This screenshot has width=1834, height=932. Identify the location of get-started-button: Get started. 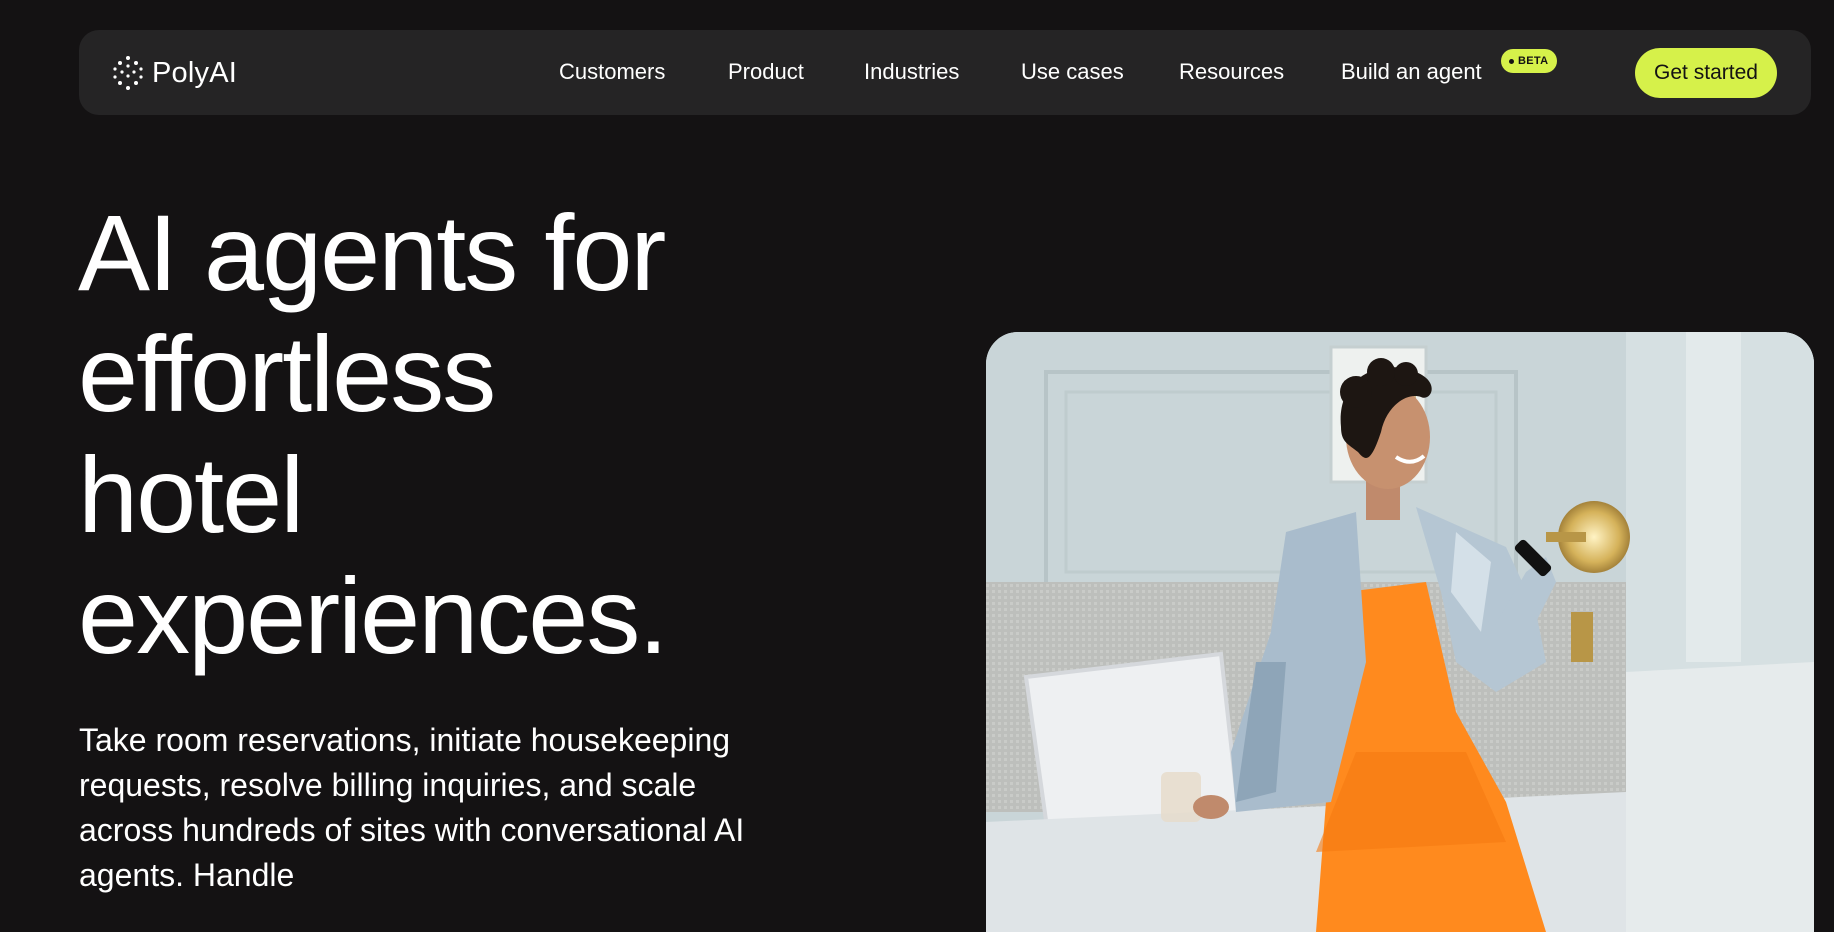
(1706, 73).